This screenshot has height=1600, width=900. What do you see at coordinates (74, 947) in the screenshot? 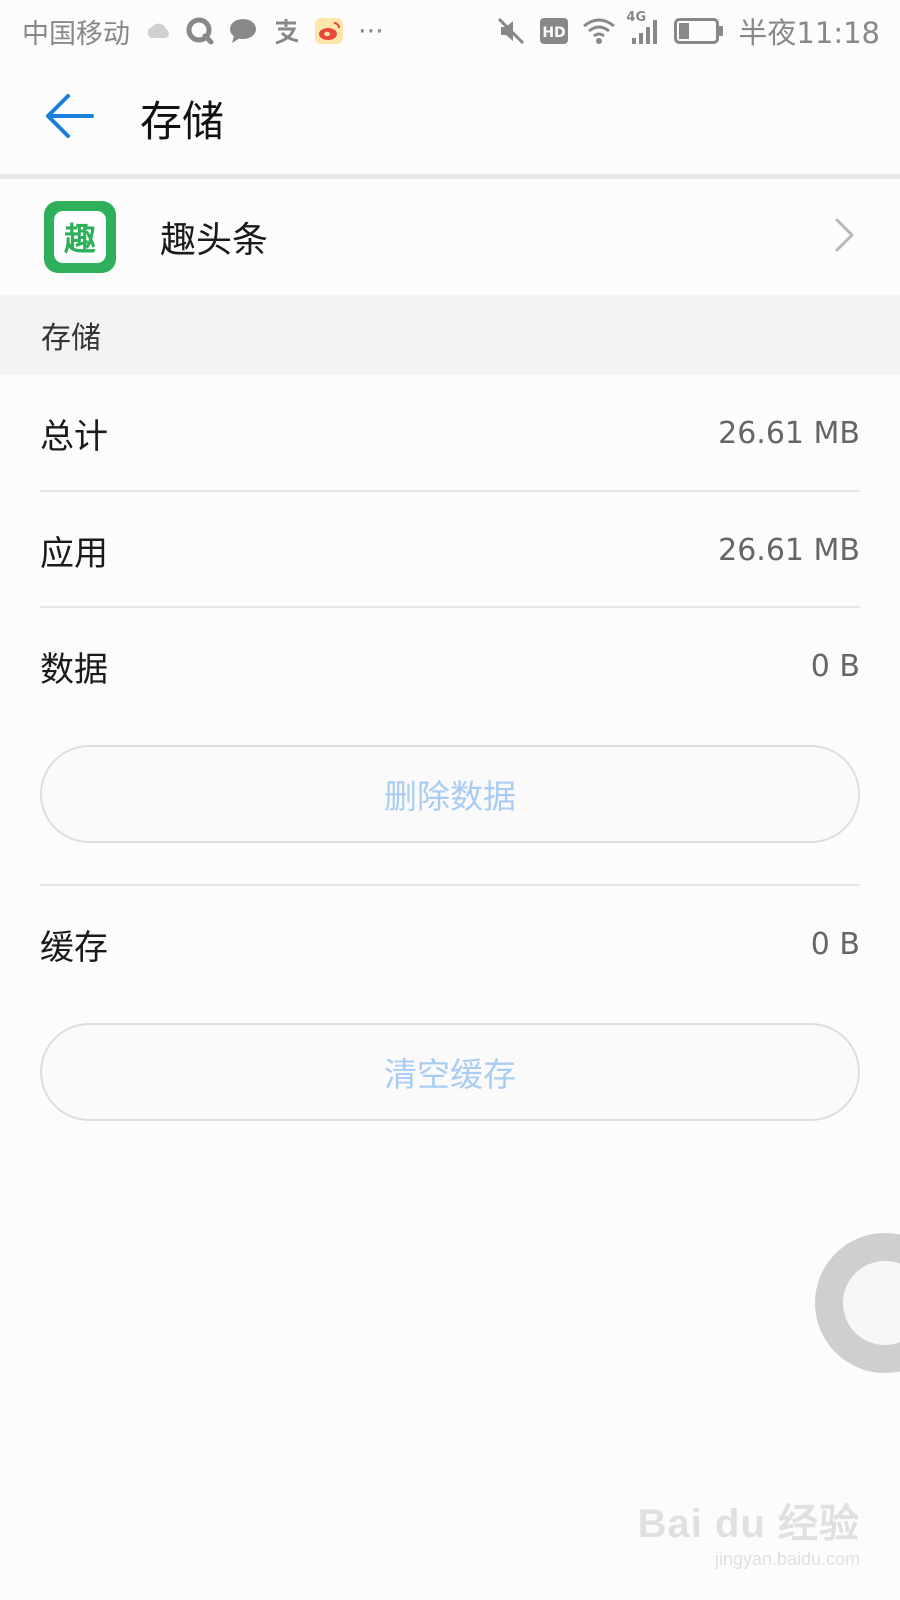
I see `row-label: 缓存` at bounding box center [74, 947].